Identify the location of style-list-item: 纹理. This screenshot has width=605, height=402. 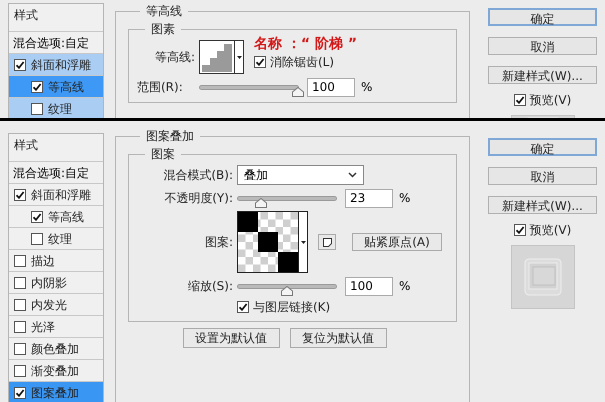
(56, 107).